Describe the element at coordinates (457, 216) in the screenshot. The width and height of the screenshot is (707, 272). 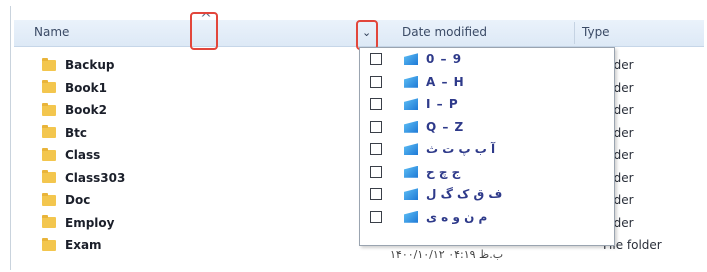
I see `filter-option-label: م ن و ه ی` at that location.